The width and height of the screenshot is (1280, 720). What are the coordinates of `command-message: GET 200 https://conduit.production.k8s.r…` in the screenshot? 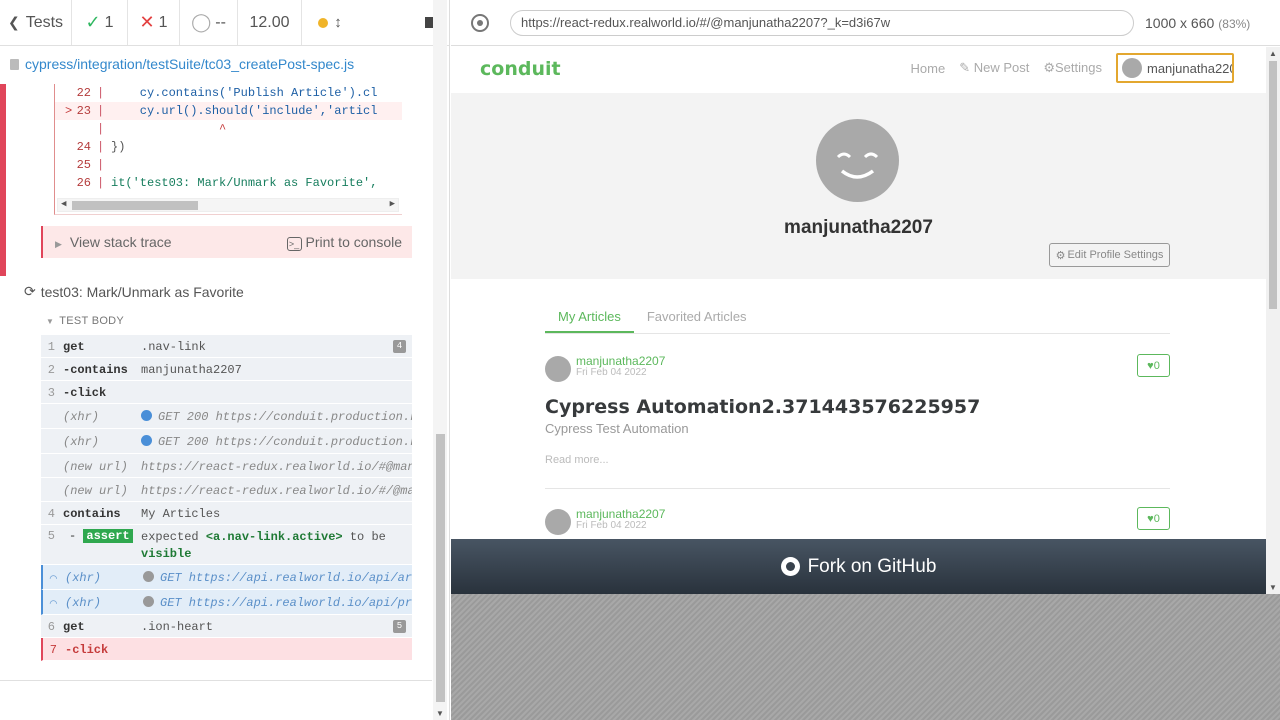 It's located at (285, 417).